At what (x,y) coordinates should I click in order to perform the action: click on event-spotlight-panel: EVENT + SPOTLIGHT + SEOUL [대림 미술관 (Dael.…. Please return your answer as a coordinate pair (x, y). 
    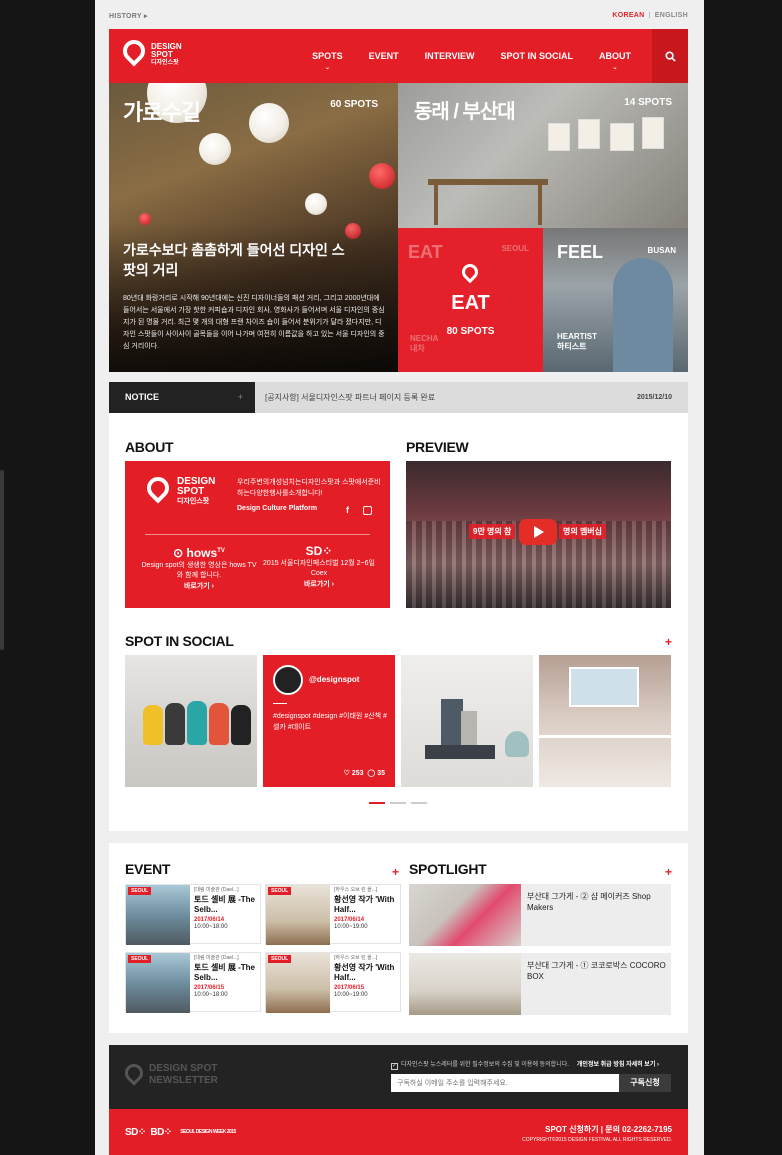
    Looking at the image, I should click on (398, 938).